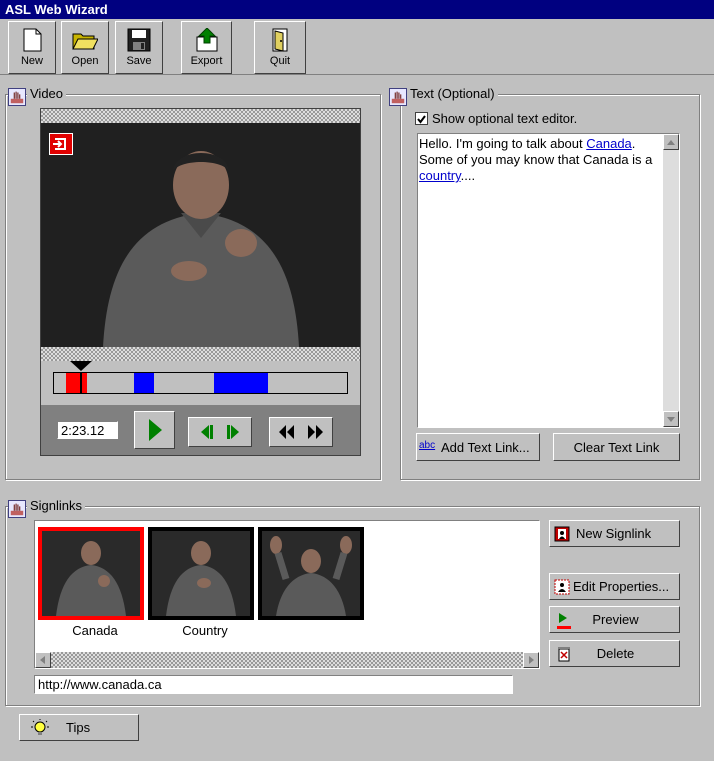 The height and width of the screenshot is (761, 714). I want to click on timeline-track, so click(200, 383).